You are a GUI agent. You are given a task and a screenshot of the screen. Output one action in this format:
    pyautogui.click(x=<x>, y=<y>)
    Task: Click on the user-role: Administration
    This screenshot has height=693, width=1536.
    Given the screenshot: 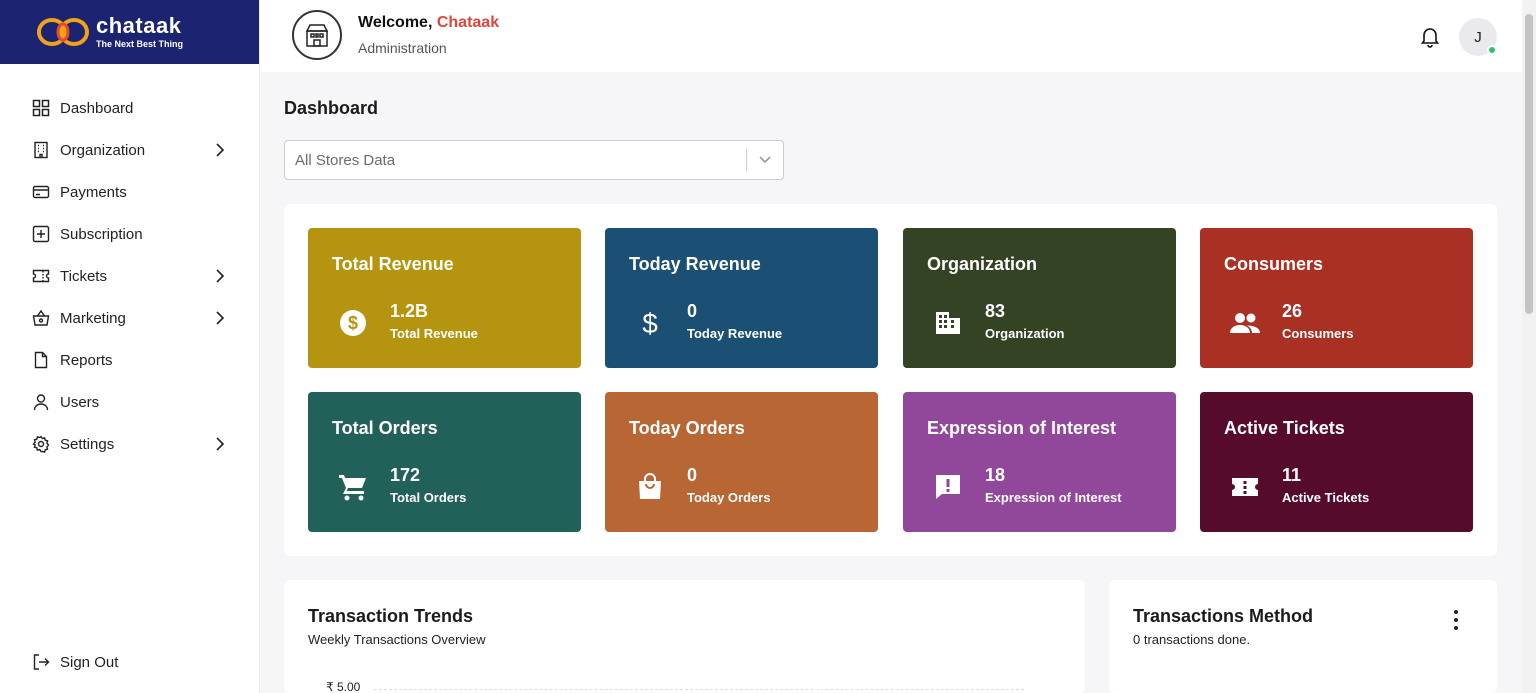 What is the action you would take?
    pyautogui.click(x=402, y=48)
    